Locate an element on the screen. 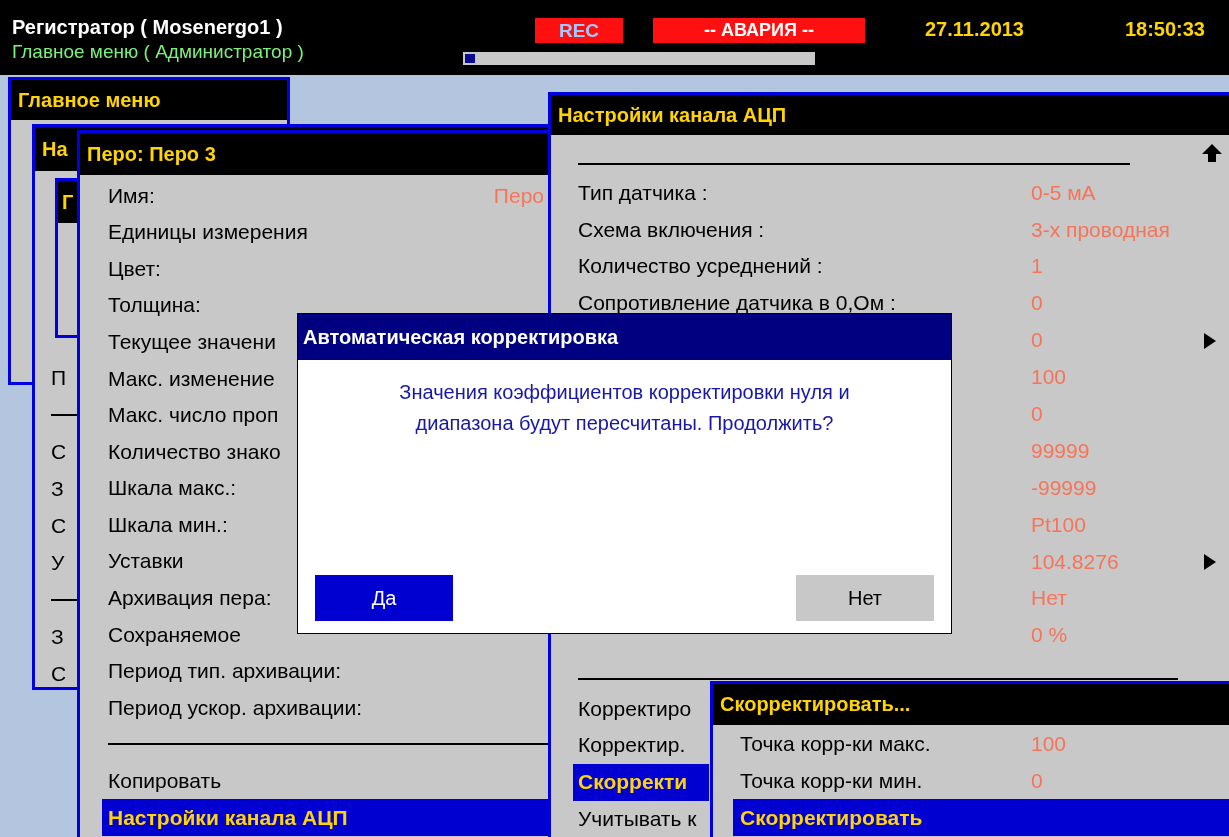  setting-label: Схема включения : is located at coordinates (671, 229).